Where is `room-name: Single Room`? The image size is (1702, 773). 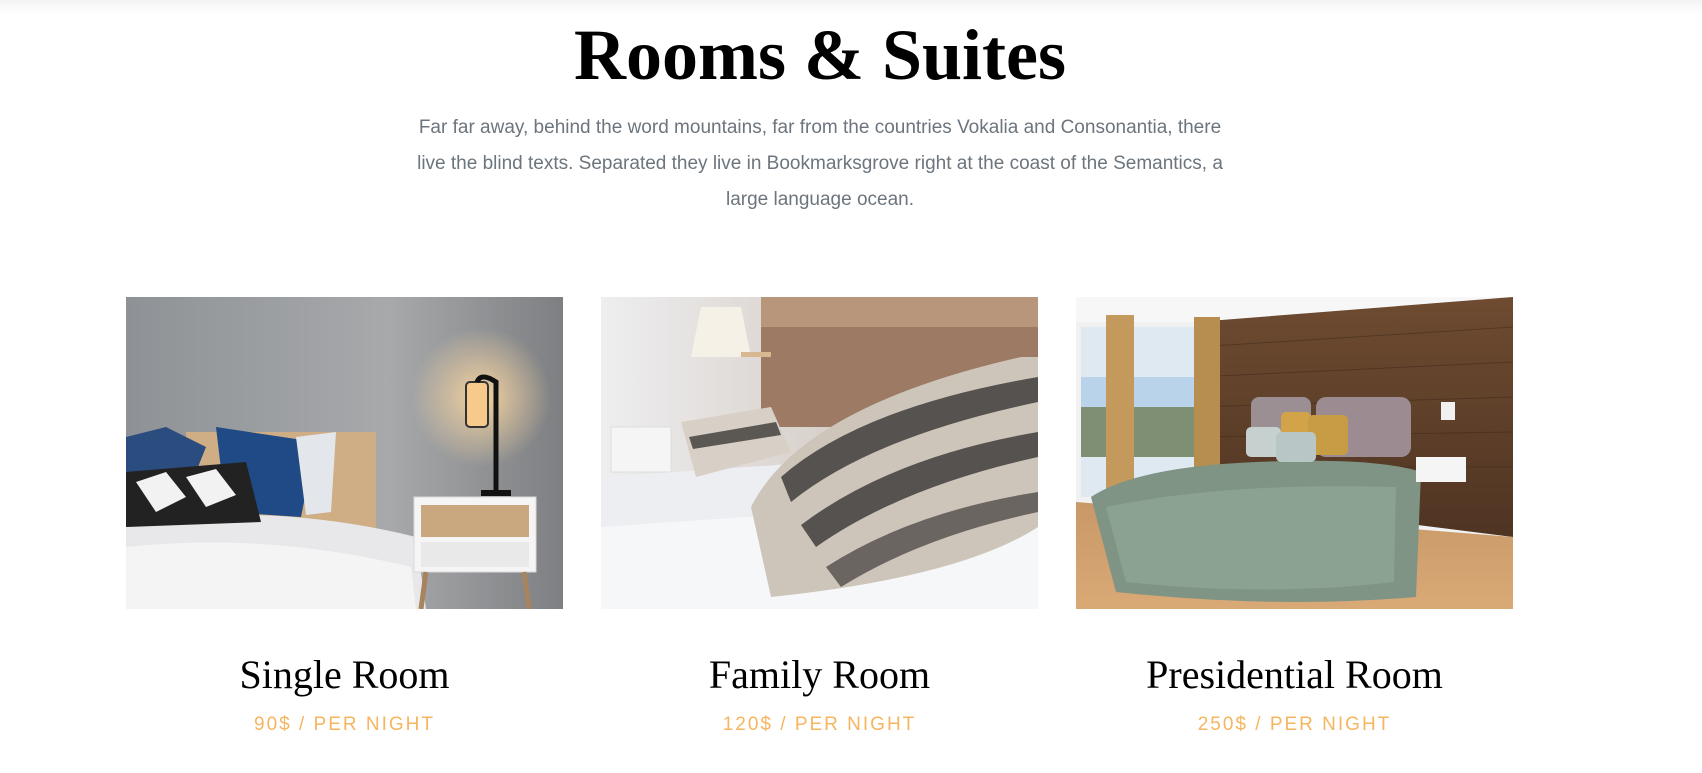 room-name: Single Room is located at coordinates (344, 675).